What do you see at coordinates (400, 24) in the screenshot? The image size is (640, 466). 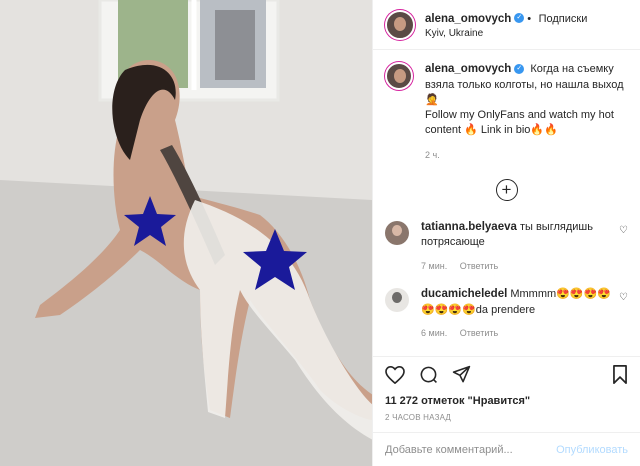 I see `avatar` at bounding box center [400, 24].